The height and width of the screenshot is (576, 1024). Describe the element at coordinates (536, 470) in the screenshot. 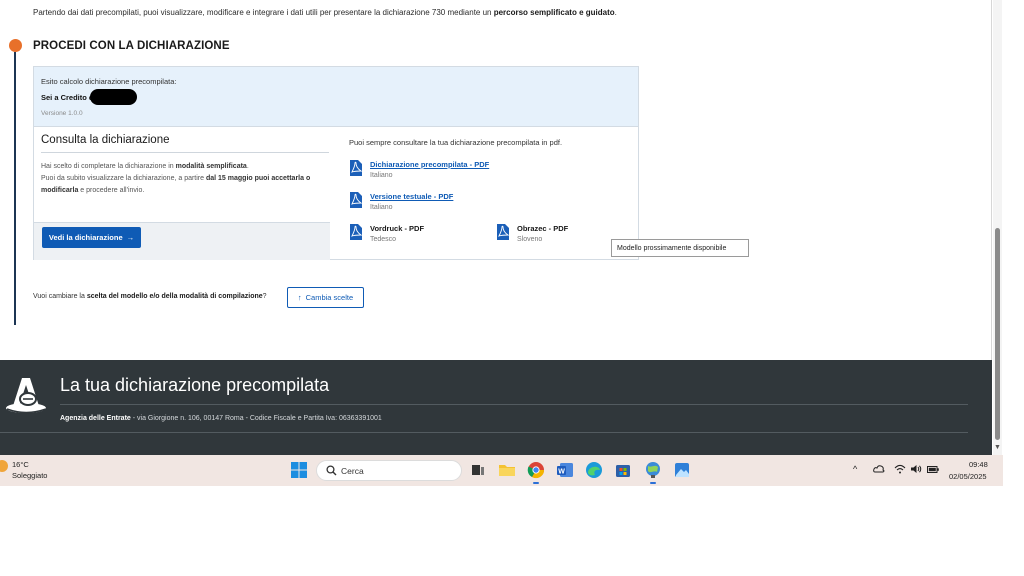

I see `chrome-icon` at that location.